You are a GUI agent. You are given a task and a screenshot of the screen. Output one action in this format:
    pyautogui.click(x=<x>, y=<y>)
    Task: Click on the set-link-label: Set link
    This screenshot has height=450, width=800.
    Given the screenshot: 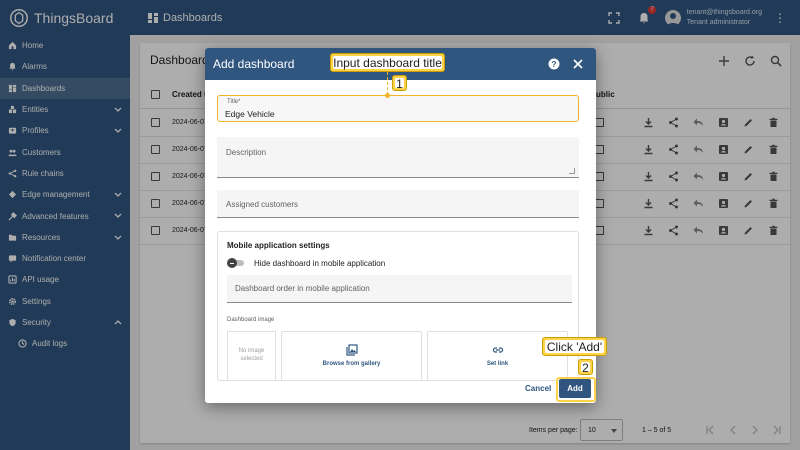 What is the action you would take?
    pyautogui.click(x=497, y=364)
    